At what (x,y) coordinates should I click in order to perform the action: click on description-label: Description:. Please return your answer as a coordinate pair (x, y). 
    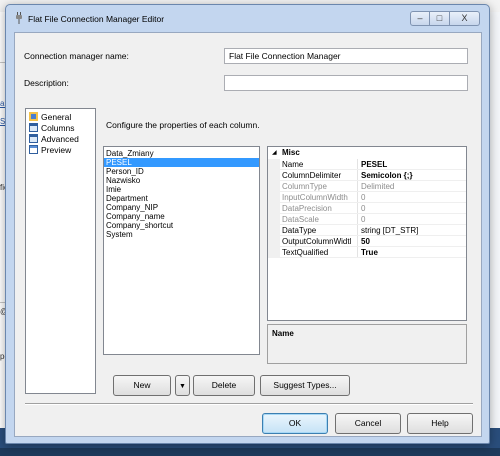
    Looking at the image, I should click on (46, 83).